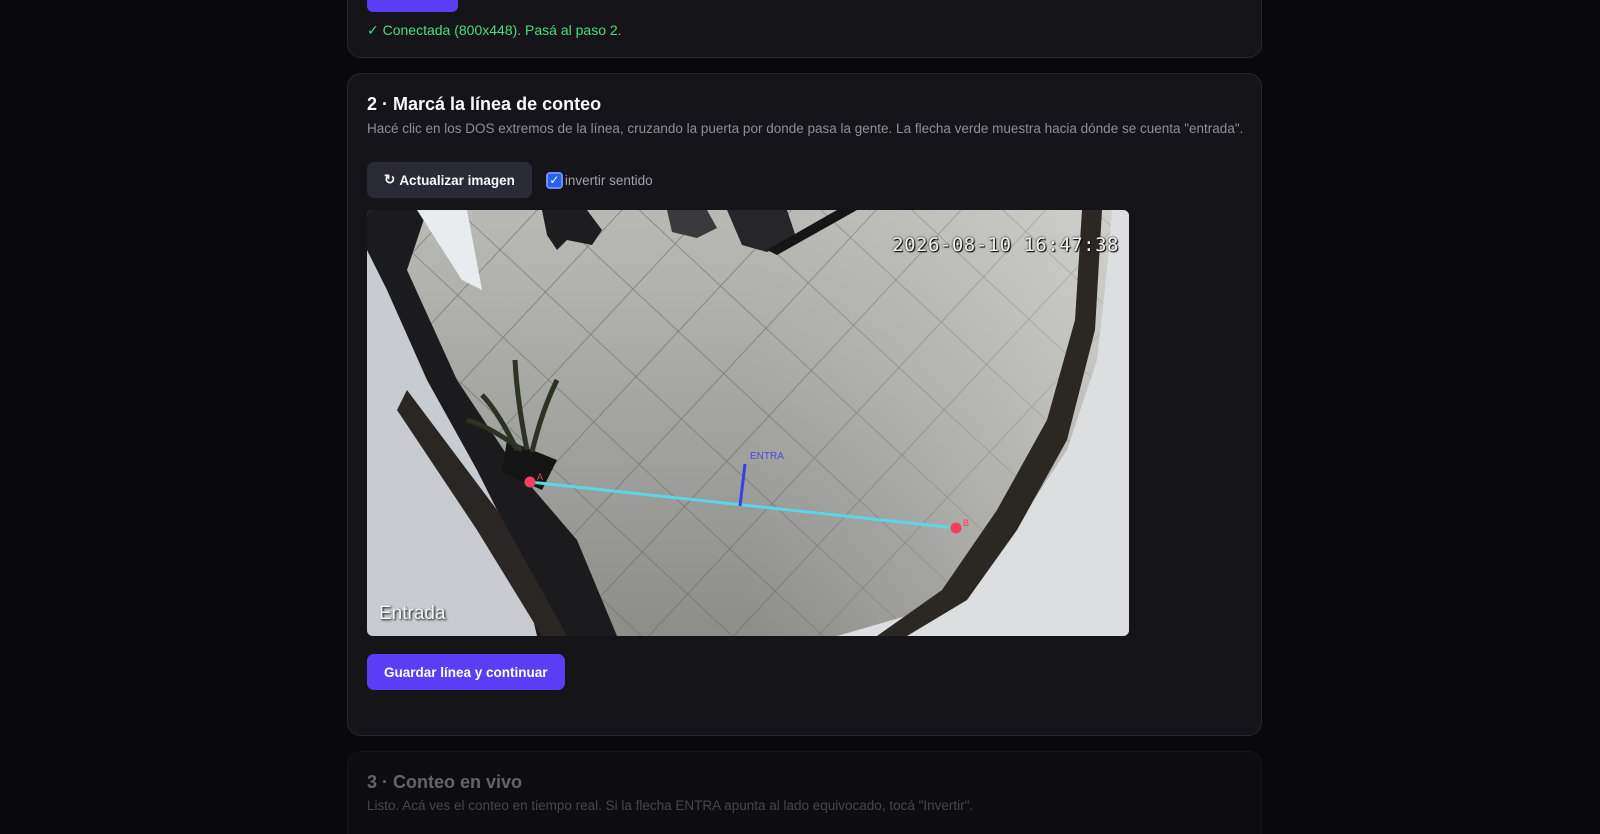  I want to click on save-line-button: Guardar línea y continuar, so click(466, 672).